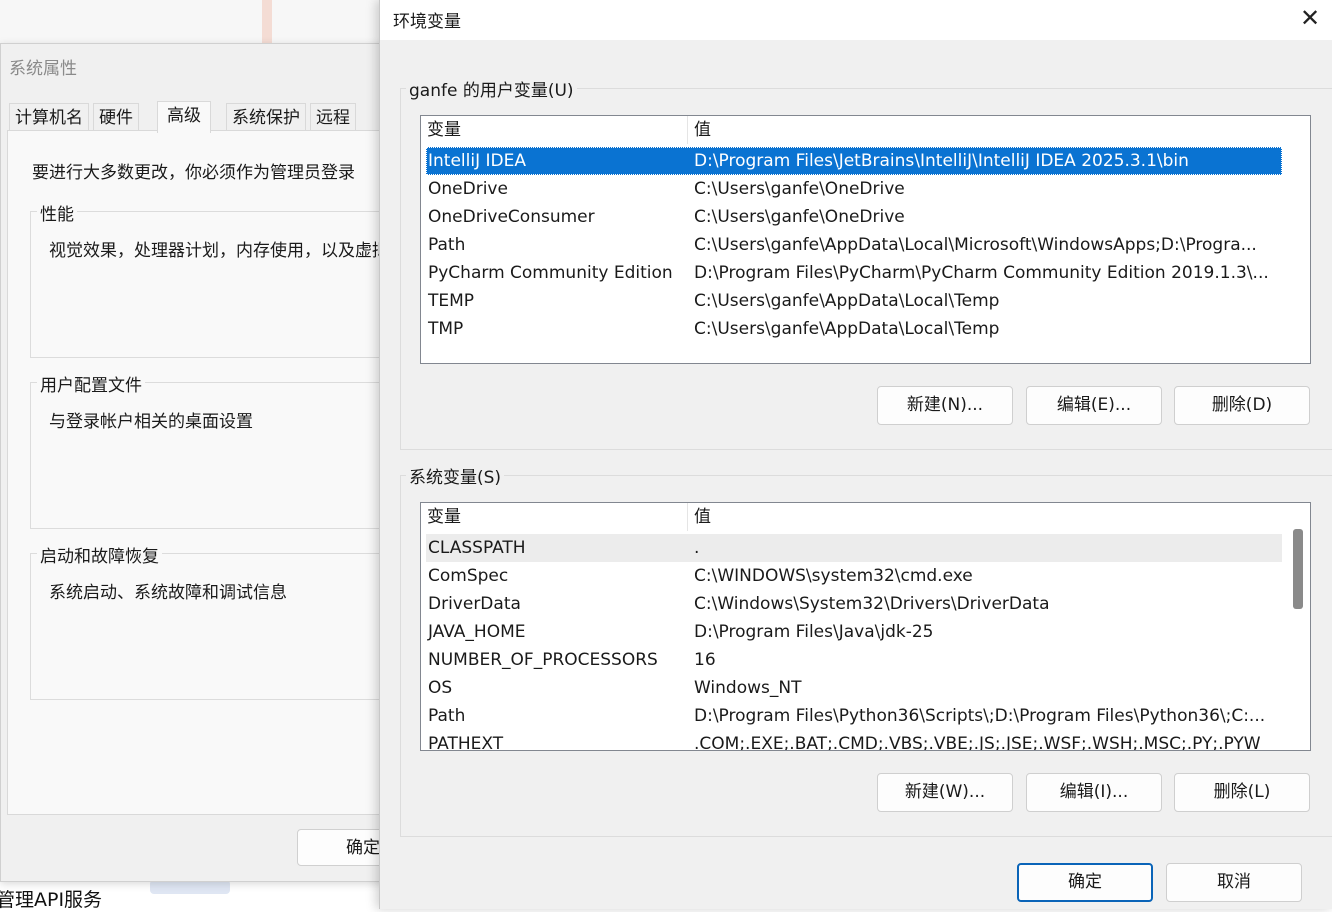 The image size is (1332, 912). I want to click on vertical-scrollbar, so click(1296, 626).